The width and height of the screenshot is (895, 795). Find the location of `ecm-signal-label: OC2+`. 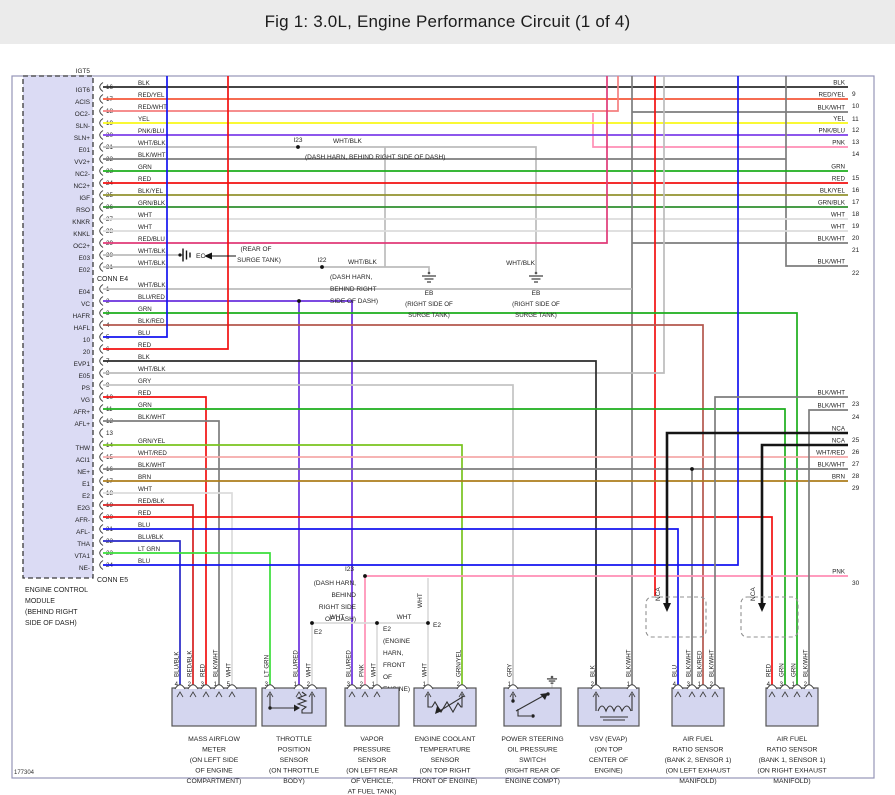

ecm-signal-label: OC2+ is located at coordinates (81, 246).